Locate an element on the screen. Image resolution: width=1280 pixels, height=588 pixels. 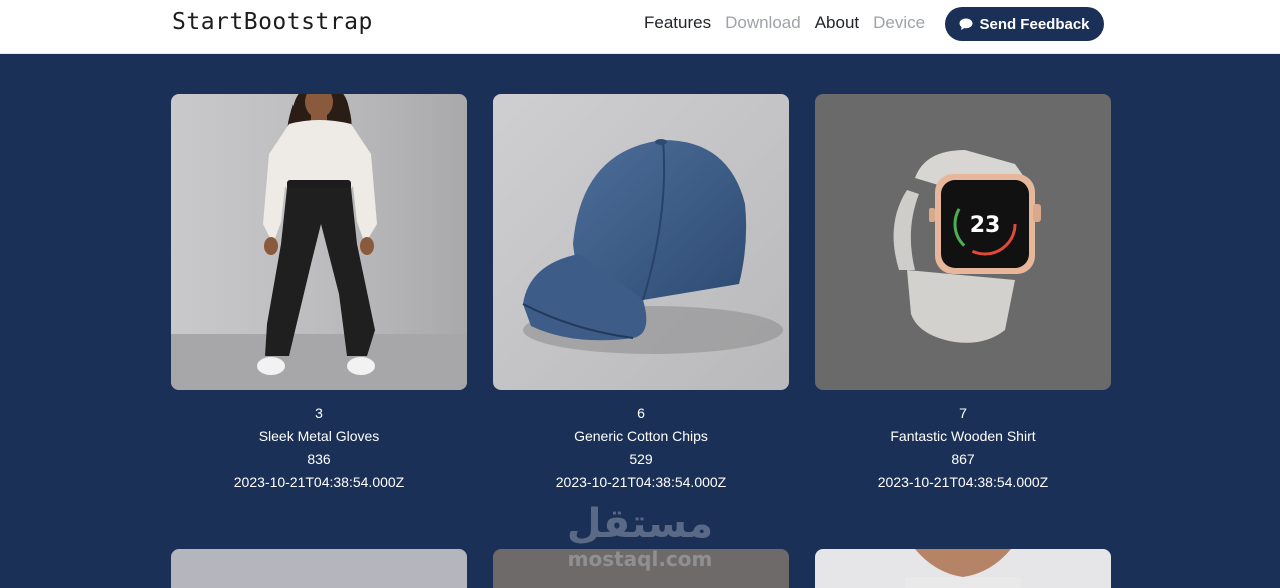
product-name: Generic Cotton Chips is located at coordinates (641, 436).